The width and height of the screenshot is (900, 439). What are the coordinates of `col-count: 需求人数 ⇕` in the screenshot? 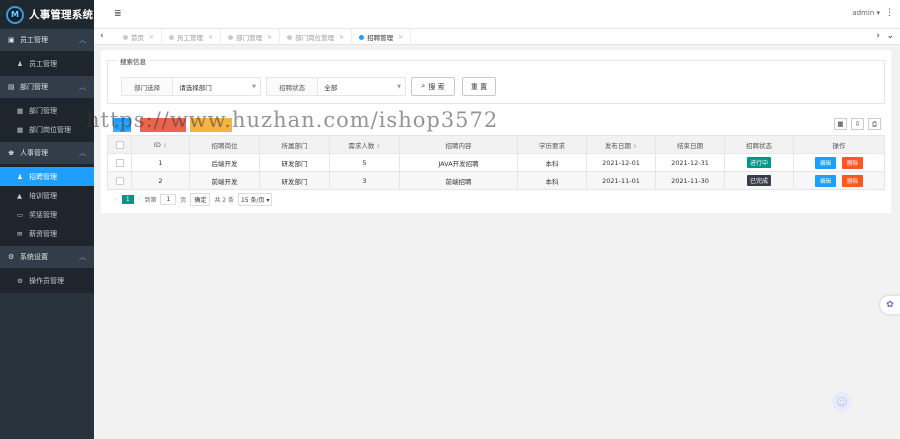 It's located at (364, 144).